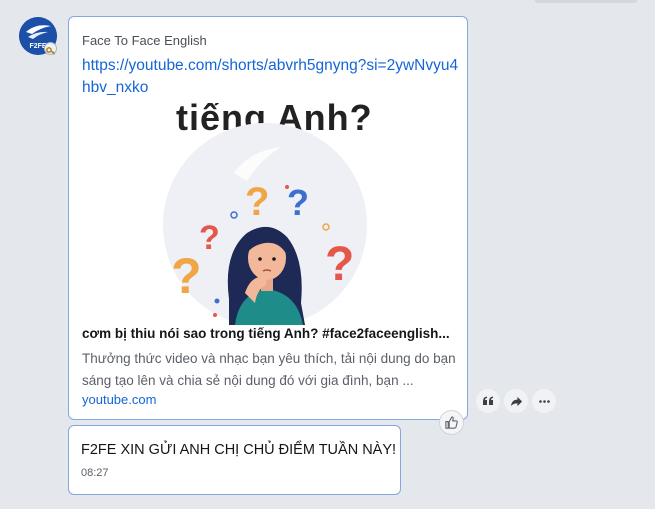  I want to click on thumbs-up-icon, so click(451, 422).